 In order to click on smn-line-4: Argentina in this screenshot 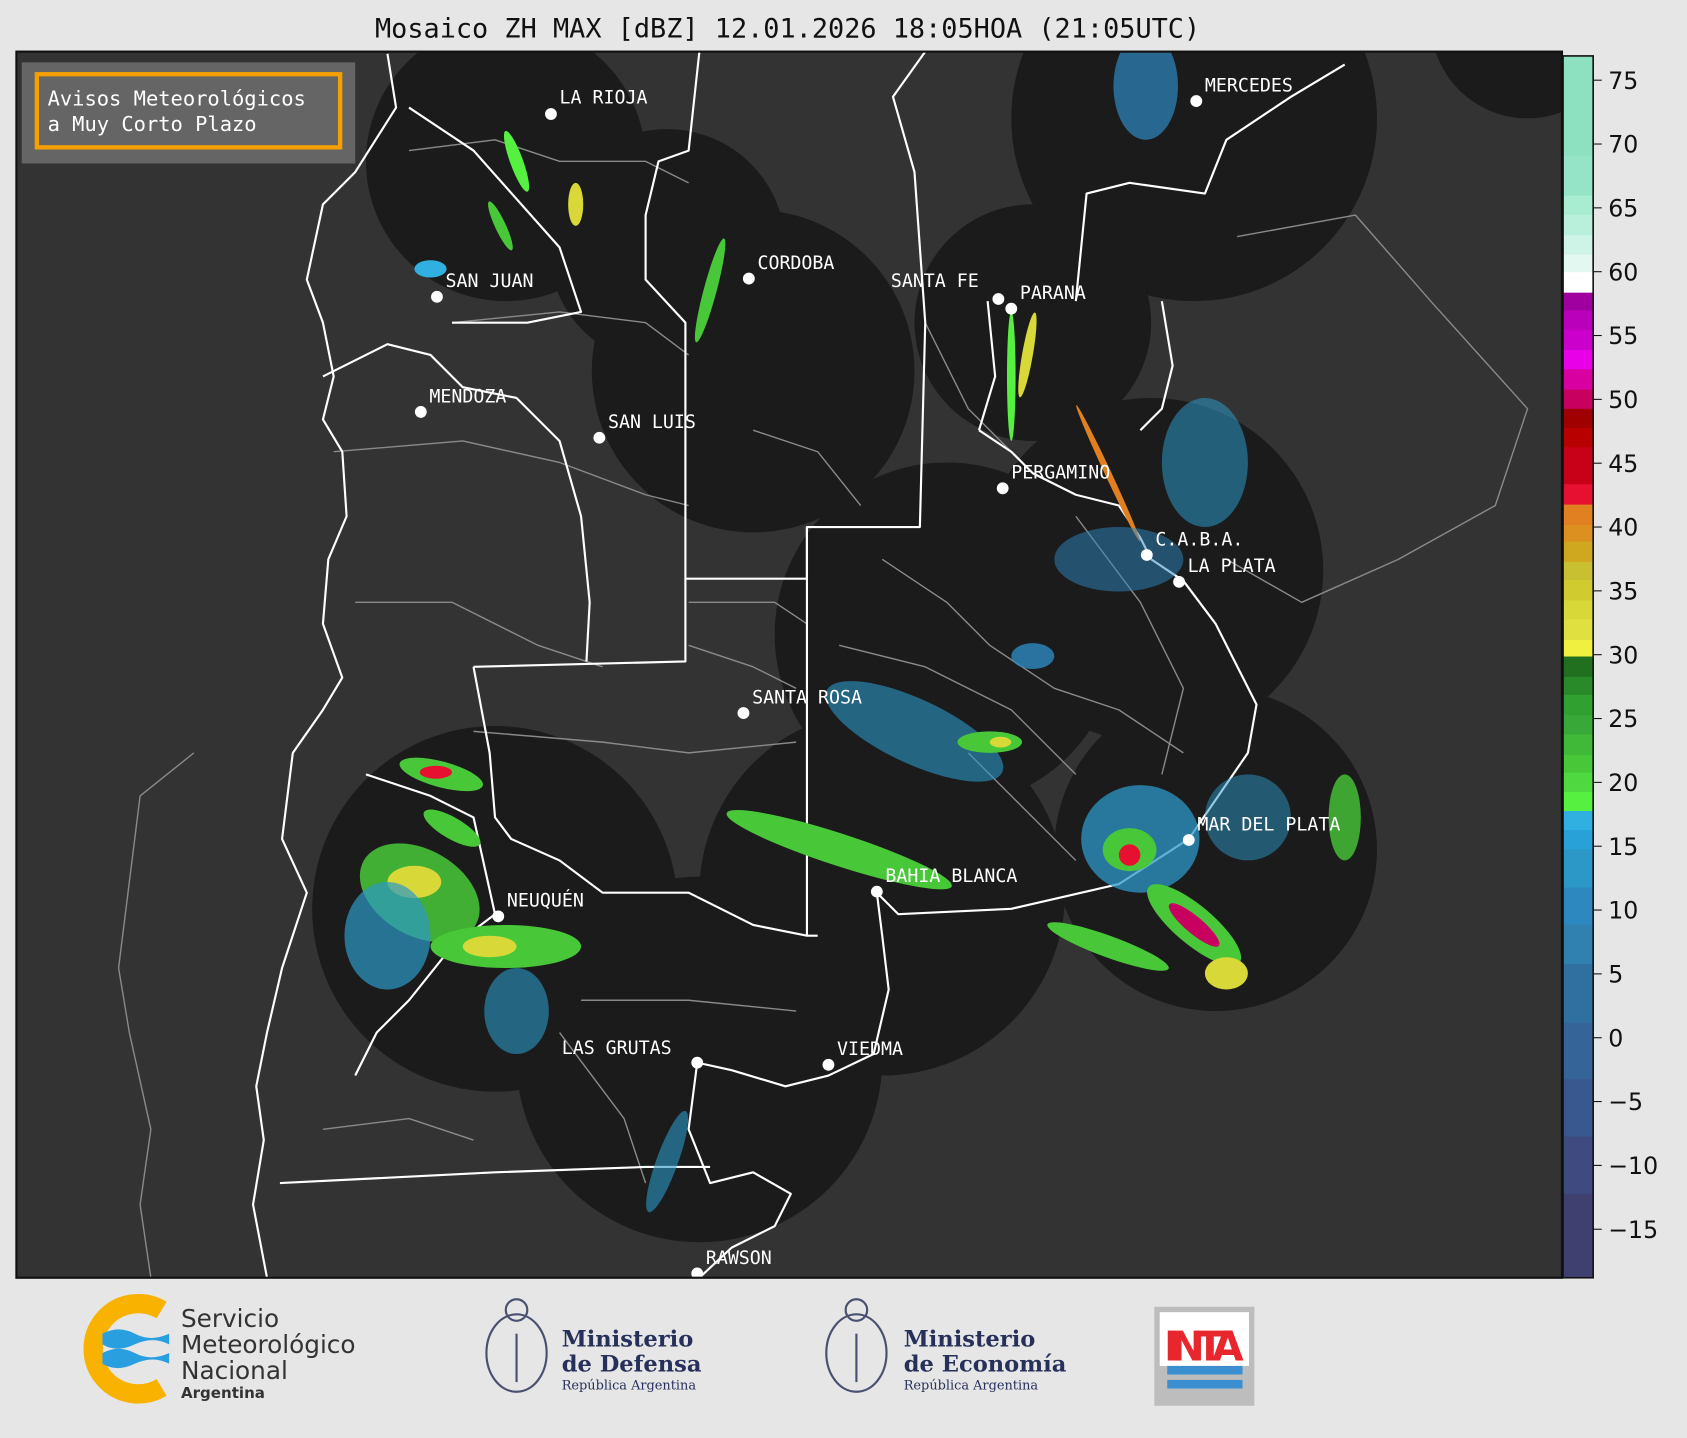, I will do `click(223, 1393)`.